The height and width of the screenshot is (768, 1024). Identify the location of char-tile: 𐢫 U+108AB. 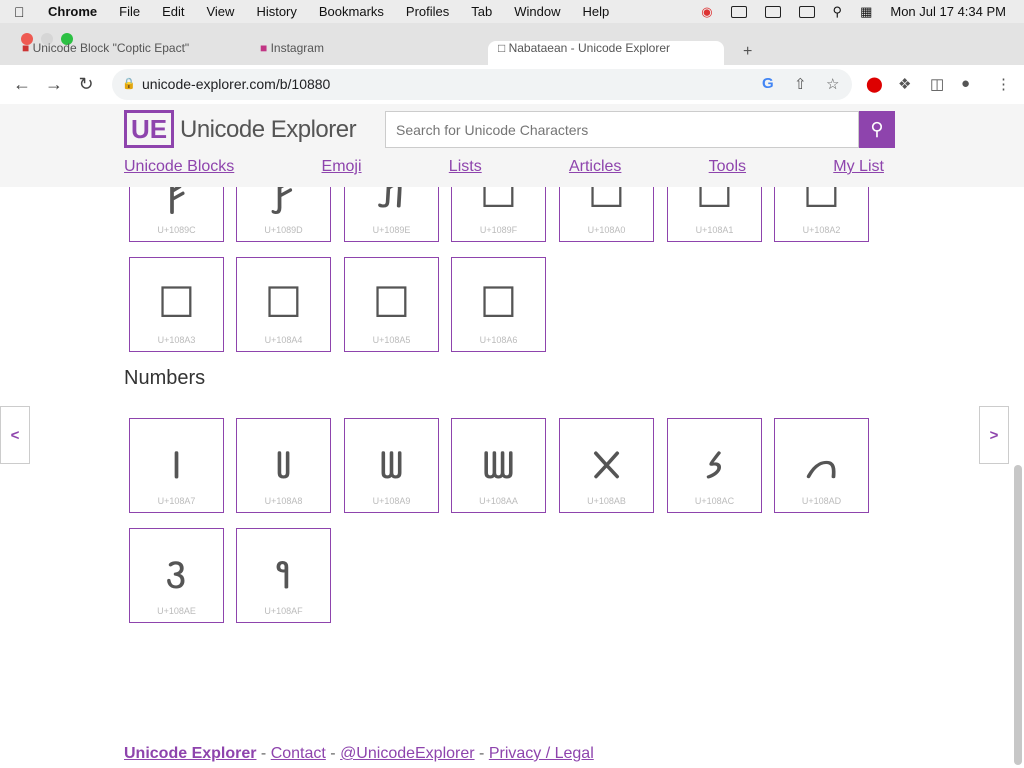
(606, 465).